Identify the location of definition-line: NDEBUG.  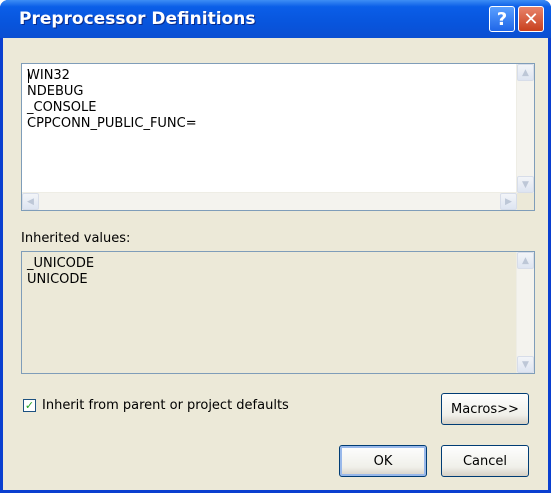
(55, 91).